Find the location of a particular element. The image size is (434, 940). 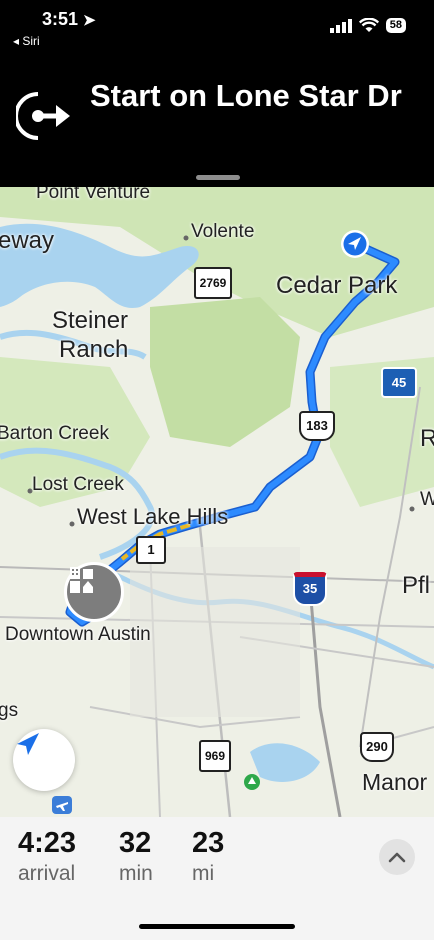

distance-stat: 23 mi is located at coordinates (208, 856).